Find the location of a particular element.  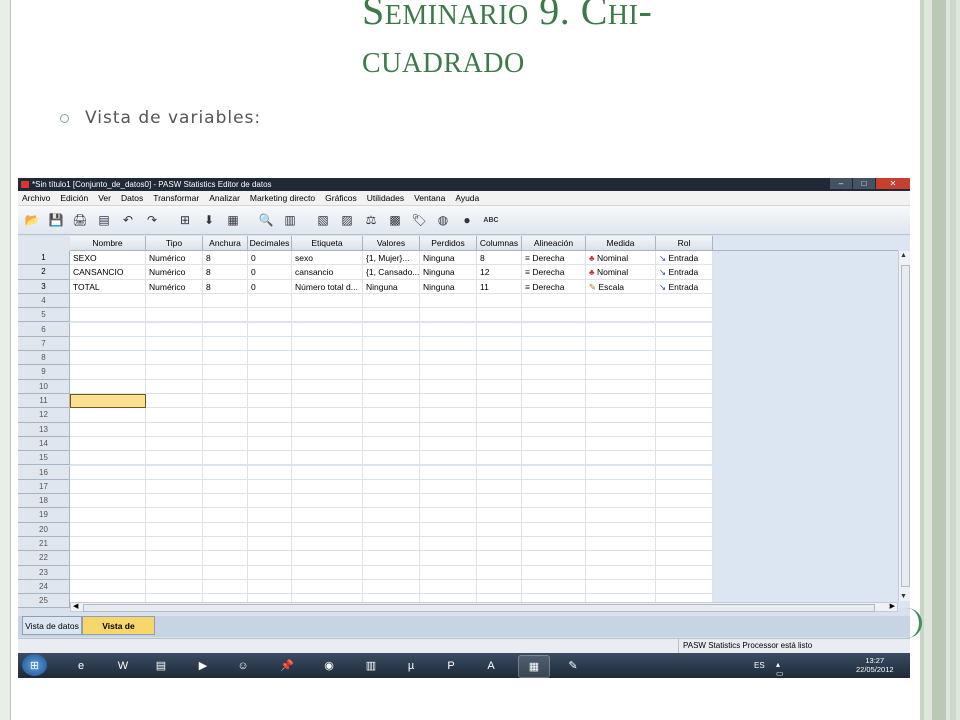

language-indicator: ES is located at coordinates (759, 665).